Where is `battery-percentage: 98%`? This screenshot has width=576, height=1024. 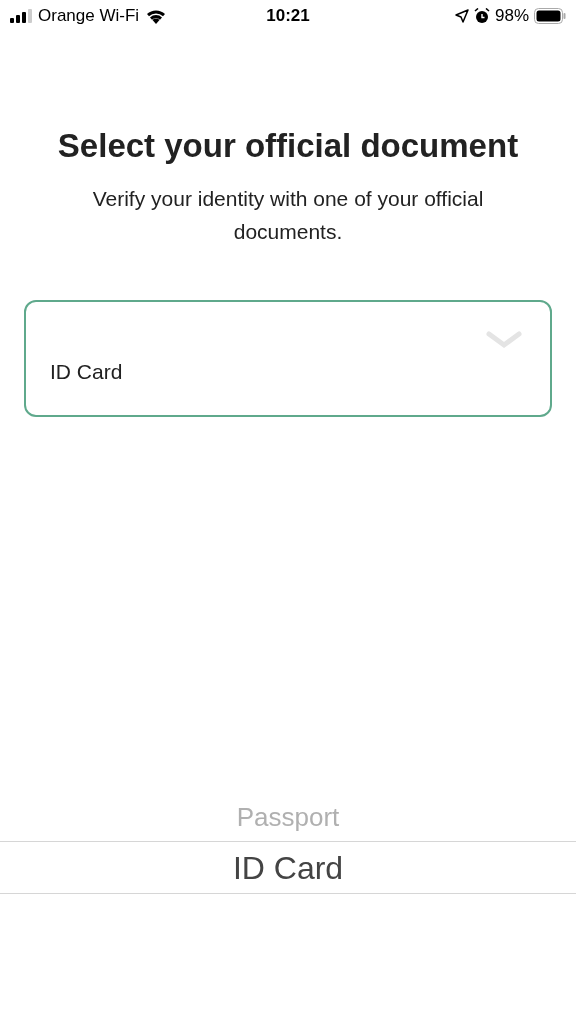 battery-percentage: 98% is located at coordinates (512, 16).